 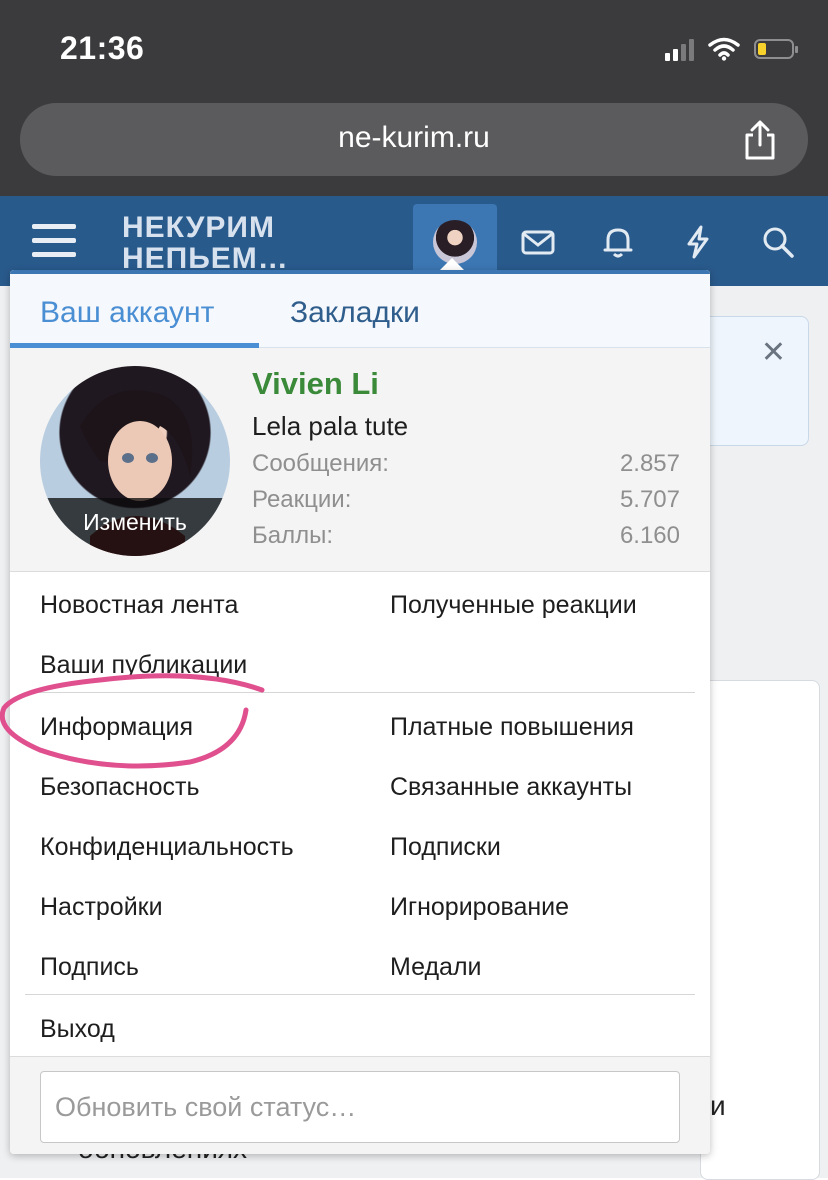 I want to click on stat-row: Сообщения: 2.857, so click(x=466, y=464).